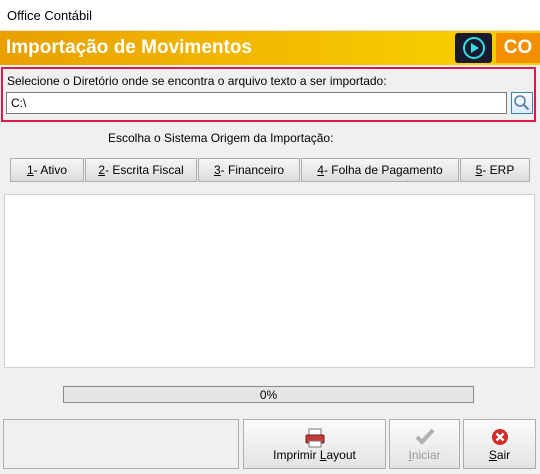 Image resolution: width=540 pixels, height=474 pixels. Describe the element at coordinates (424, 436) in the screenshot. I see `checkmark-icon` at that location.